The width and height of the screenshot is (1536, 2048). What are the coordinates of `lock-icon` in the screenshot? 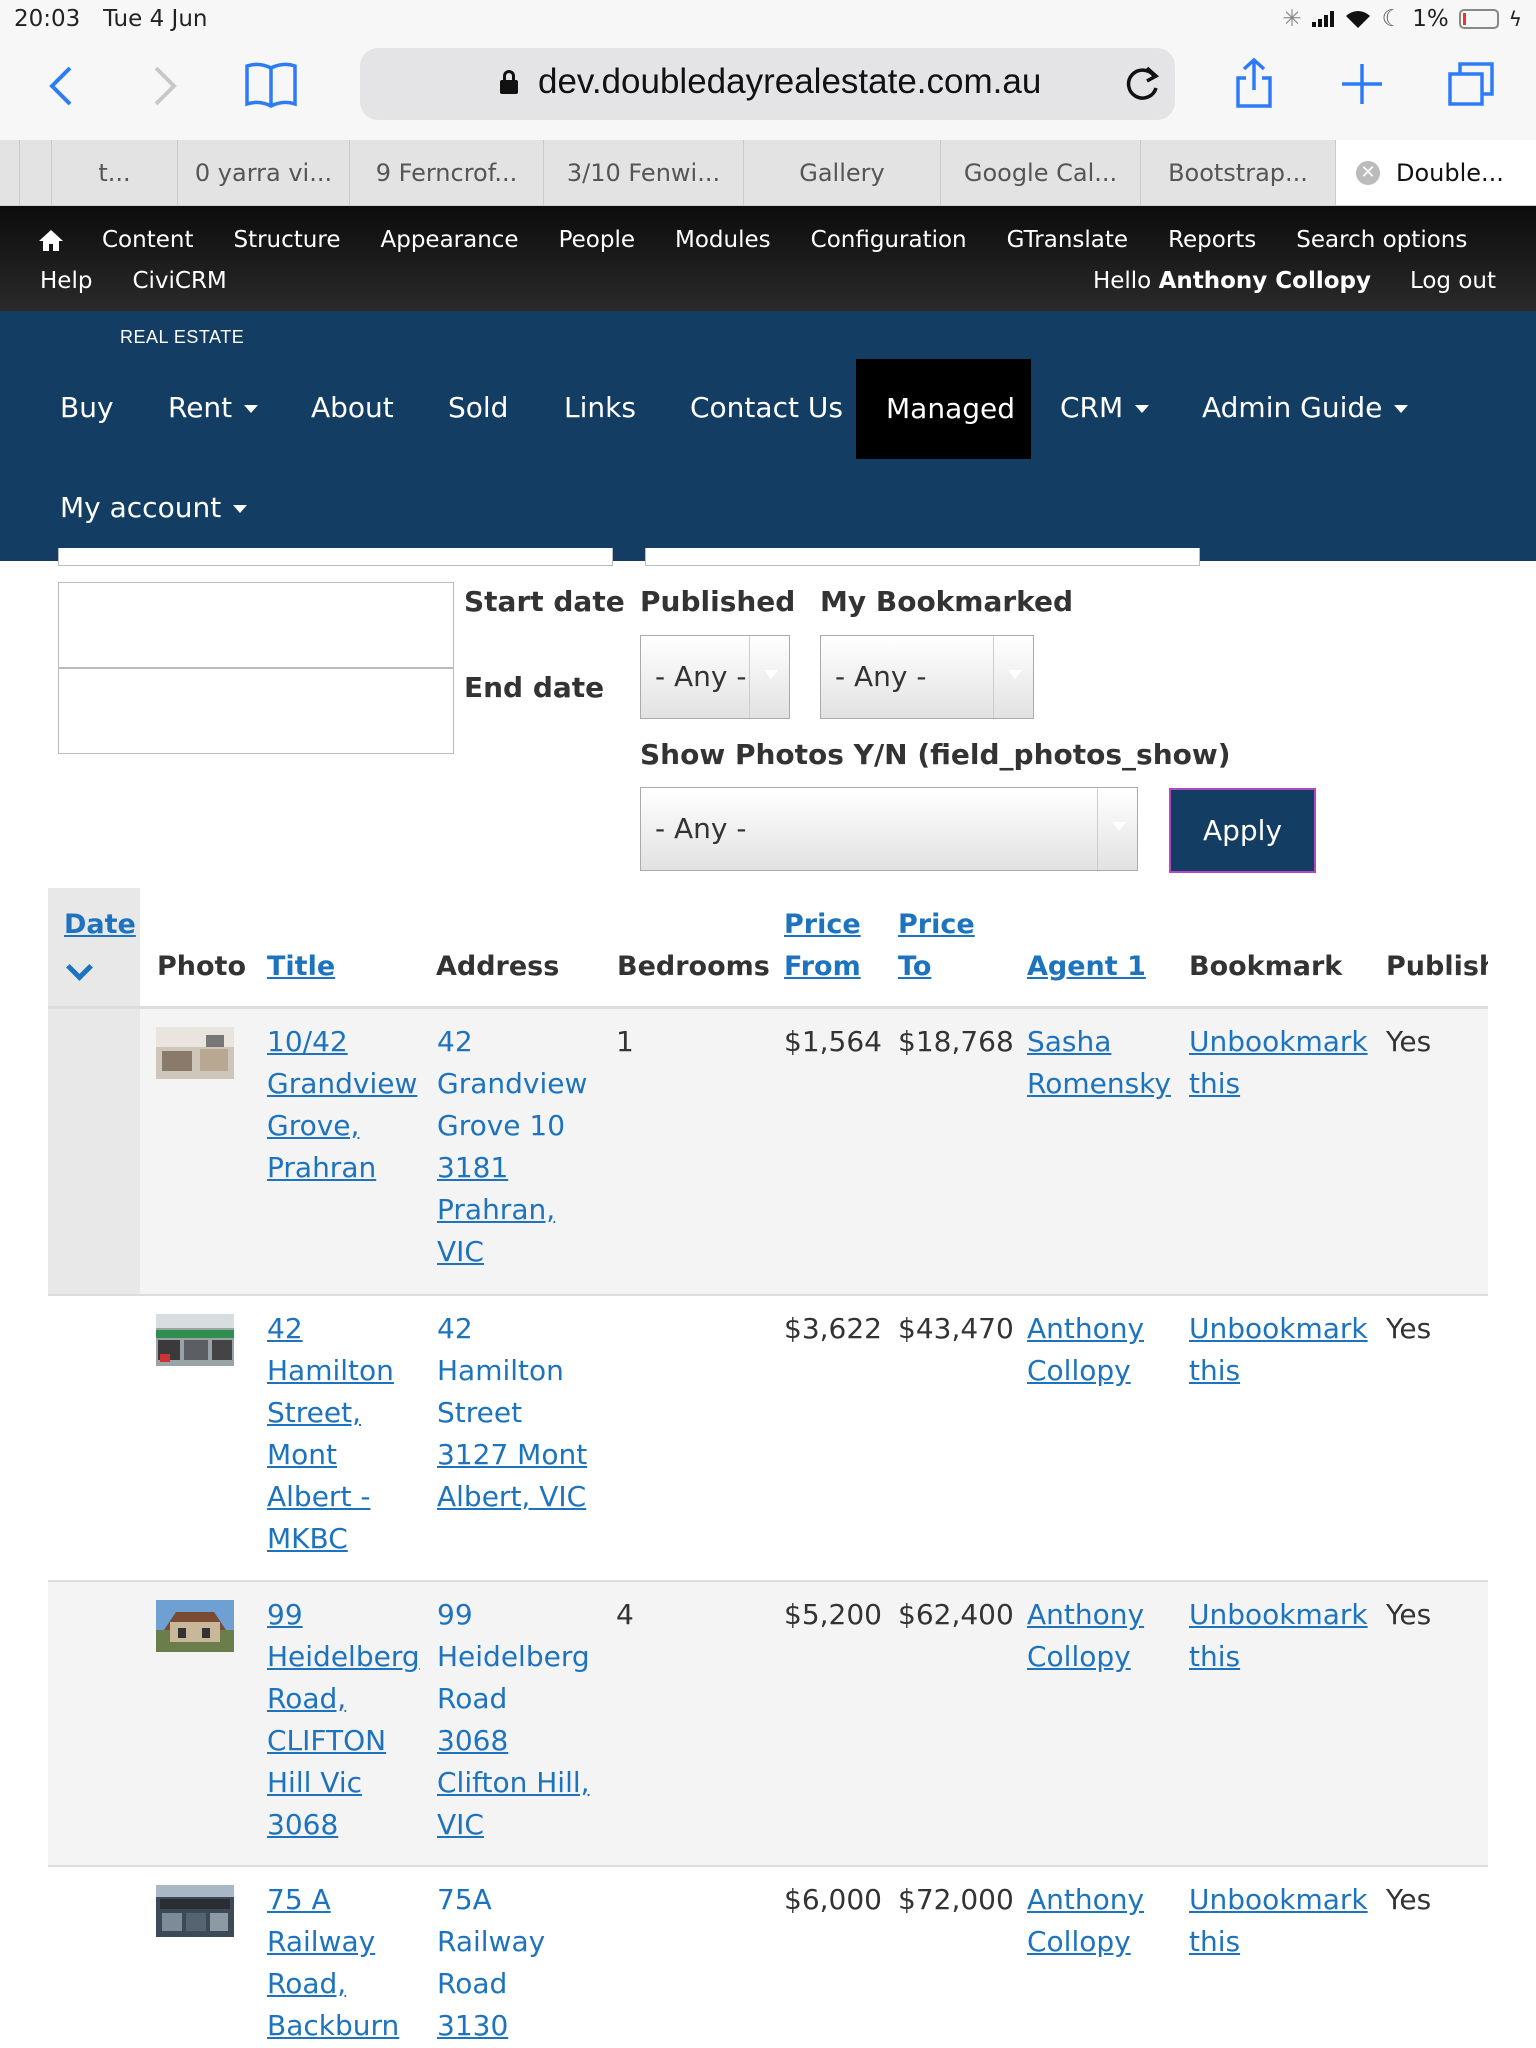 It's located at (509, 82).